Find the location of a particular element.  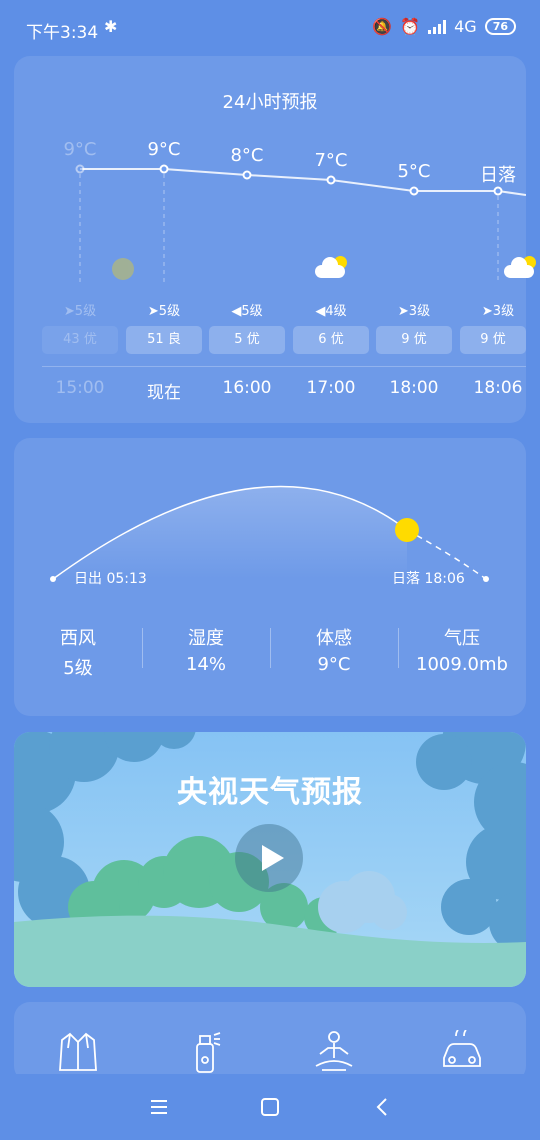

signal-icon is located at coordinates (437, 26).